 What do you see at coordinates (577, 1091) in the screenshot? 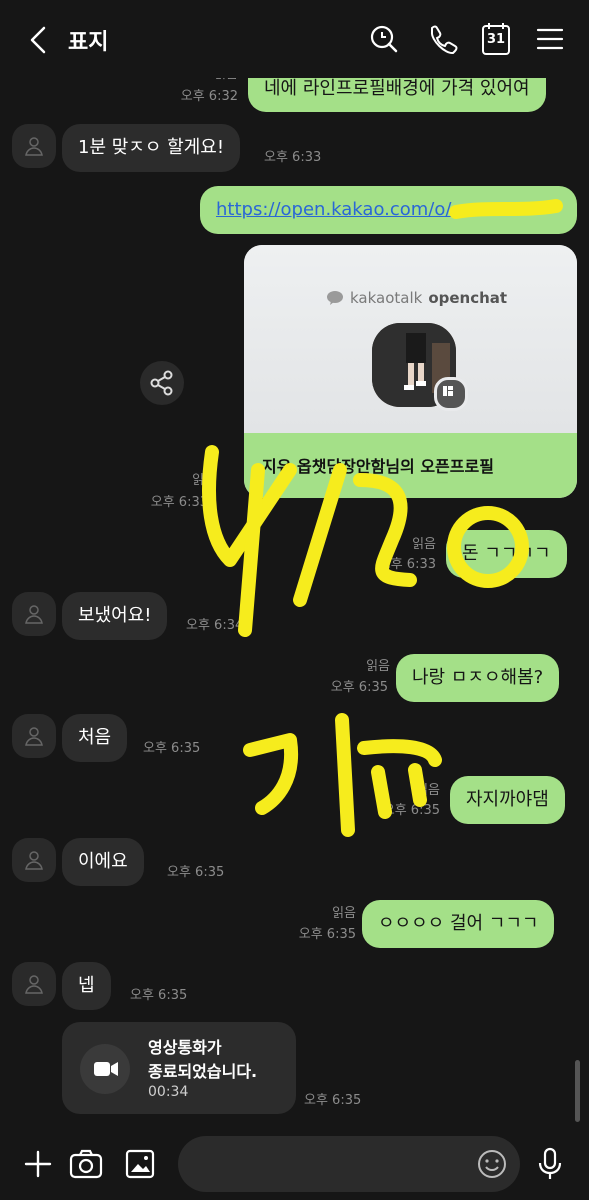
I see `scrollbar` at bounding box center [577, 1091].